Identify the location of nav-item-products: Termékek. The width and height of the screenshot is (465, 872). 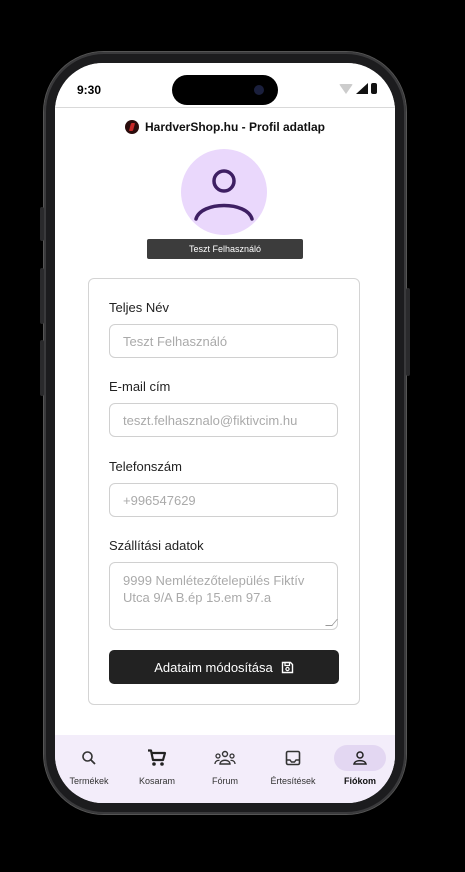
(89, 769).